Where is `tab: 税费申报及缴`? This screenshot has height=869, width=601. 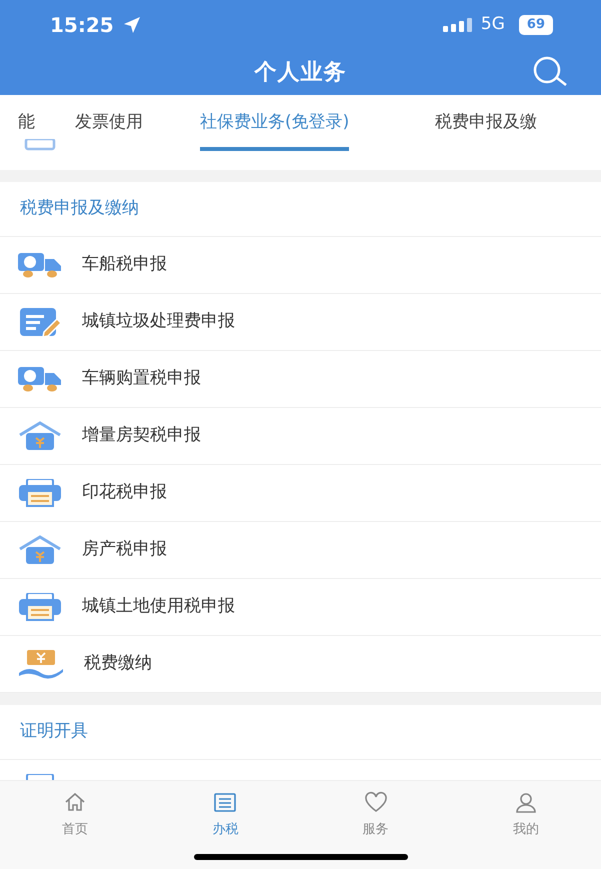 tab: 税费申报及缴 is located at coordinates (486, 130).